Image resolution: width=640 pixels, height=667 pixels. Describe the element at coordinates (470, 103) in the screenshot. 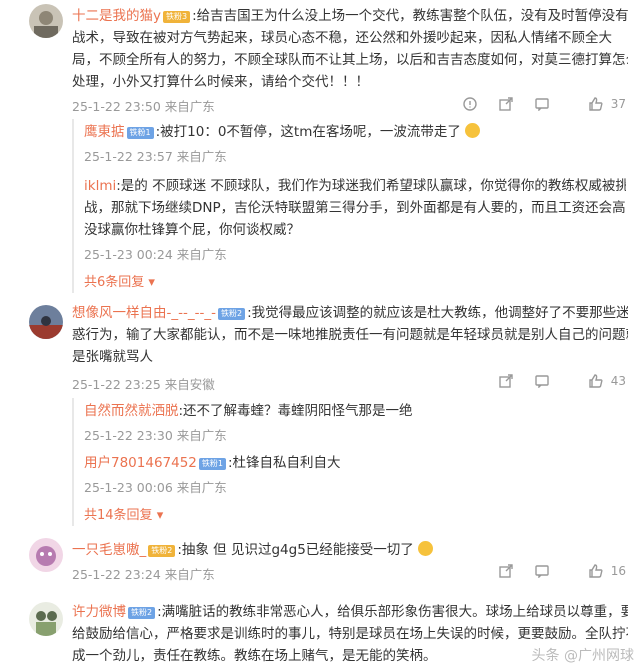

I see `report-icon` at that location.